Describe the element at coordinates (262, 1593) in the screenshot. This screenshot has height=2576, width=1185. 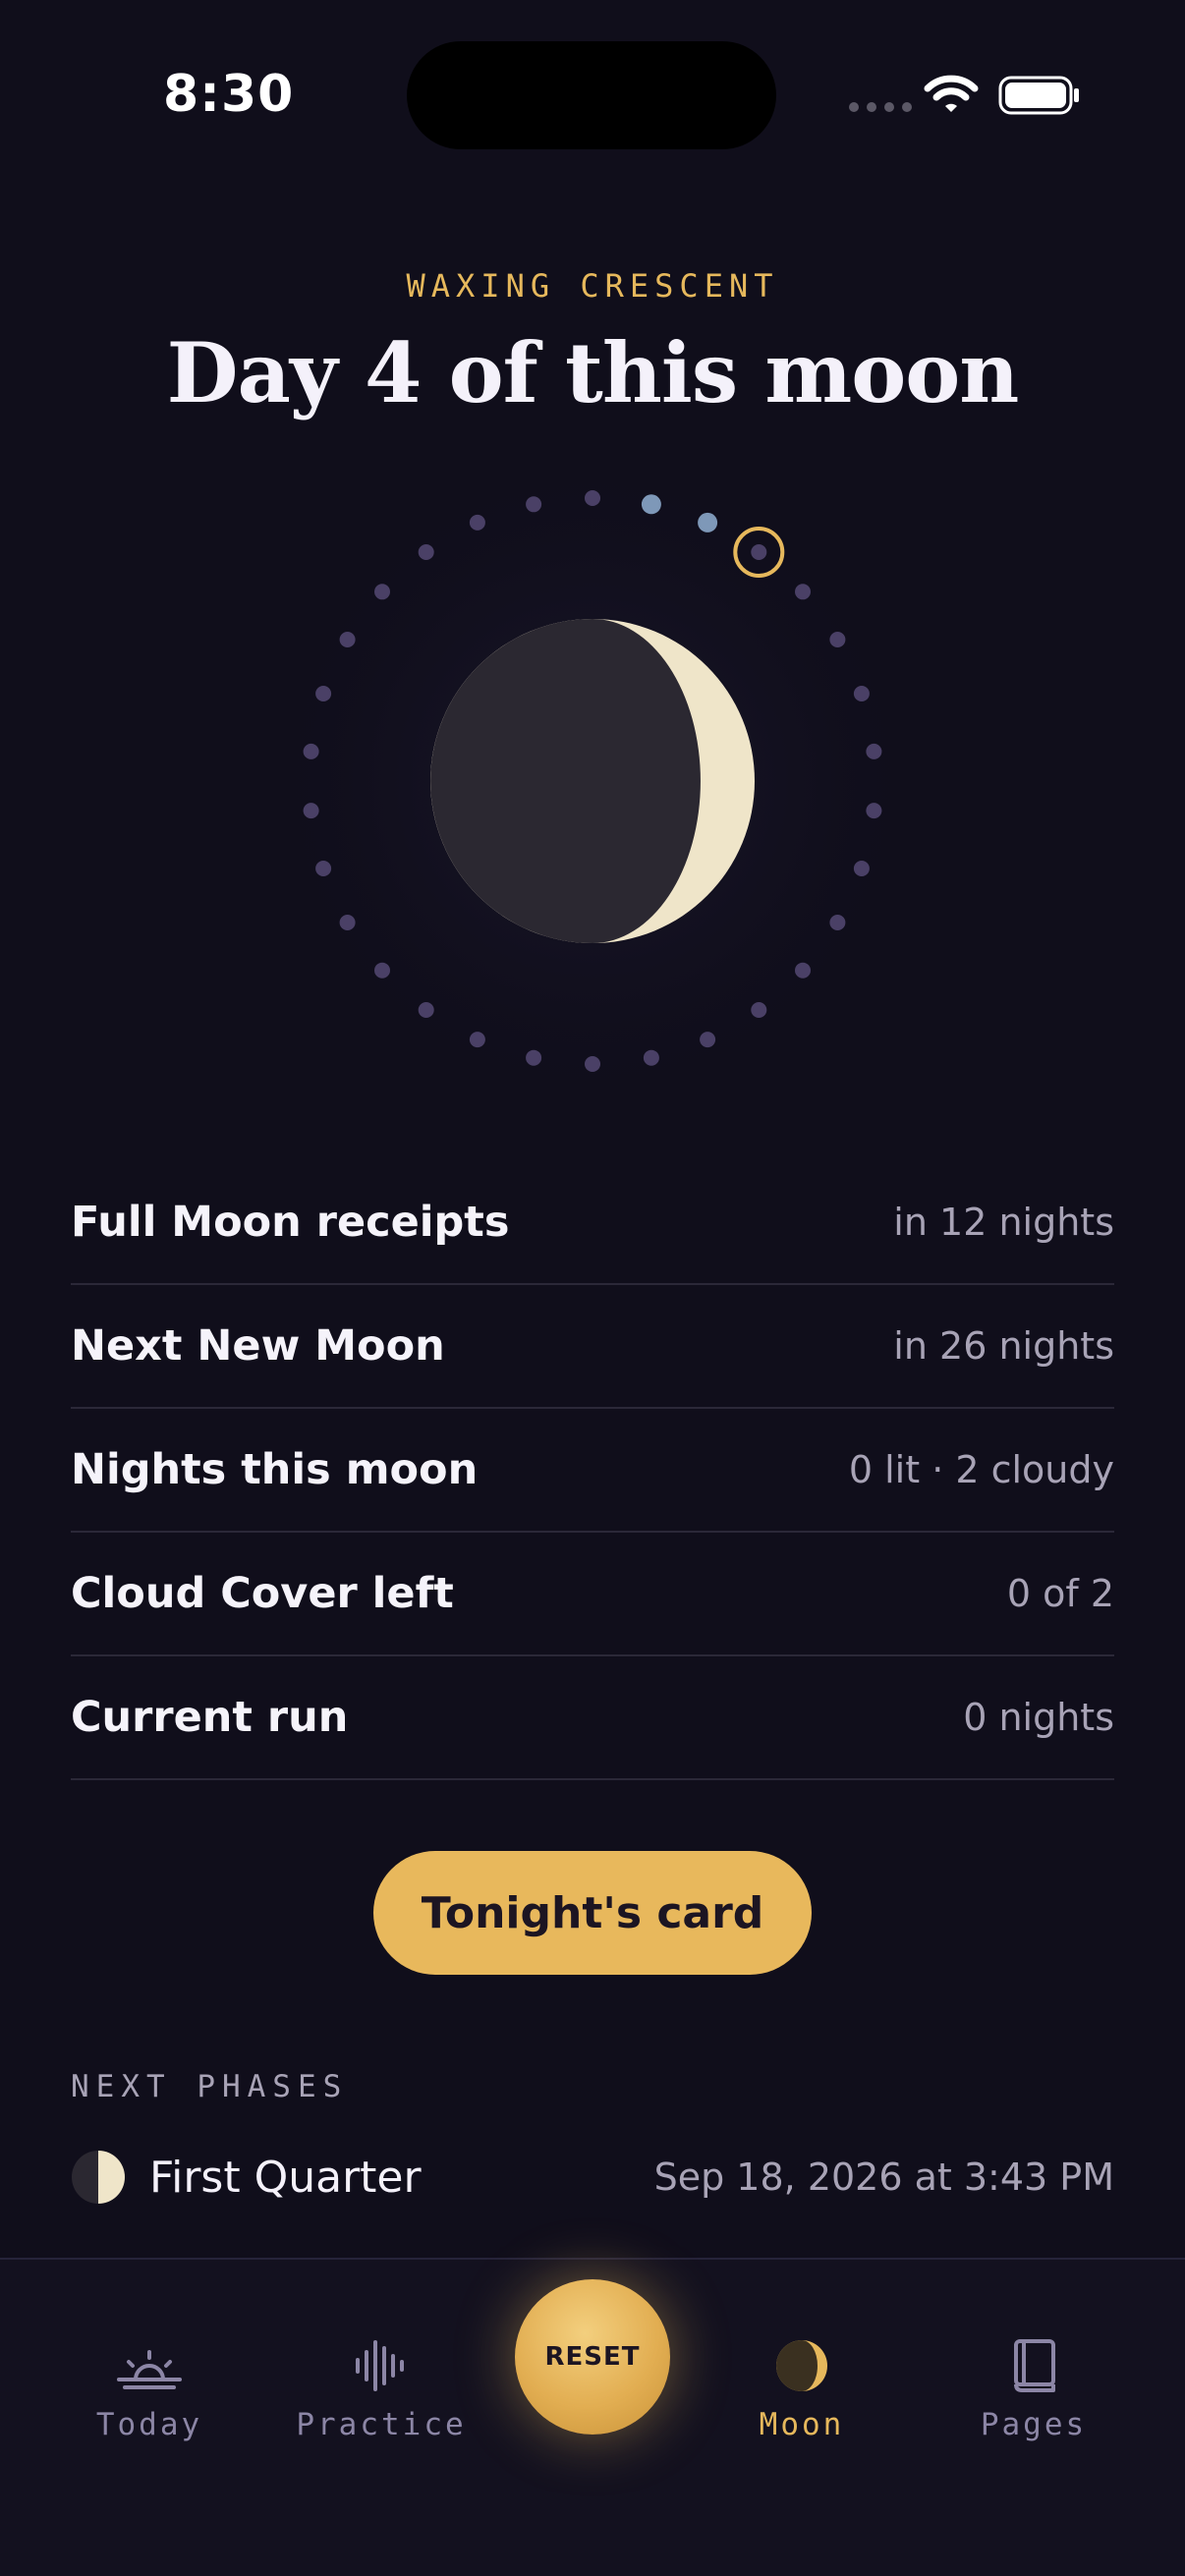
I see `info-label: Cloud Cover left` at that location.